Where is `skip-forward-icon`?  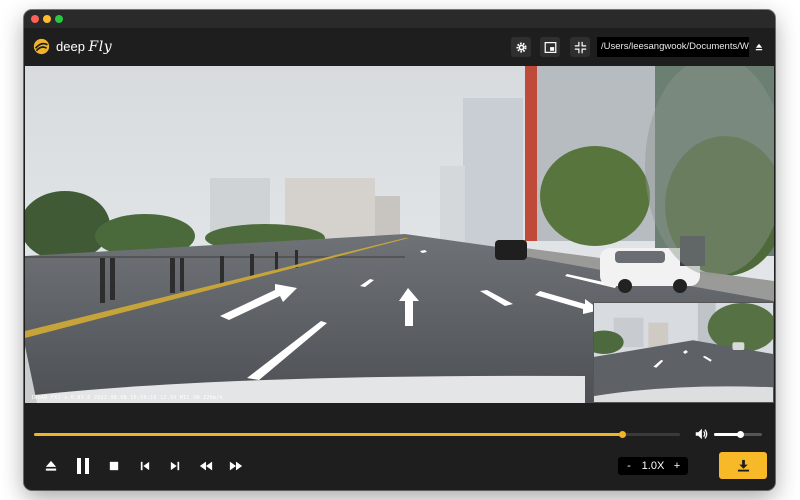
skip-forward-icon is located at coordinates (175, 466).